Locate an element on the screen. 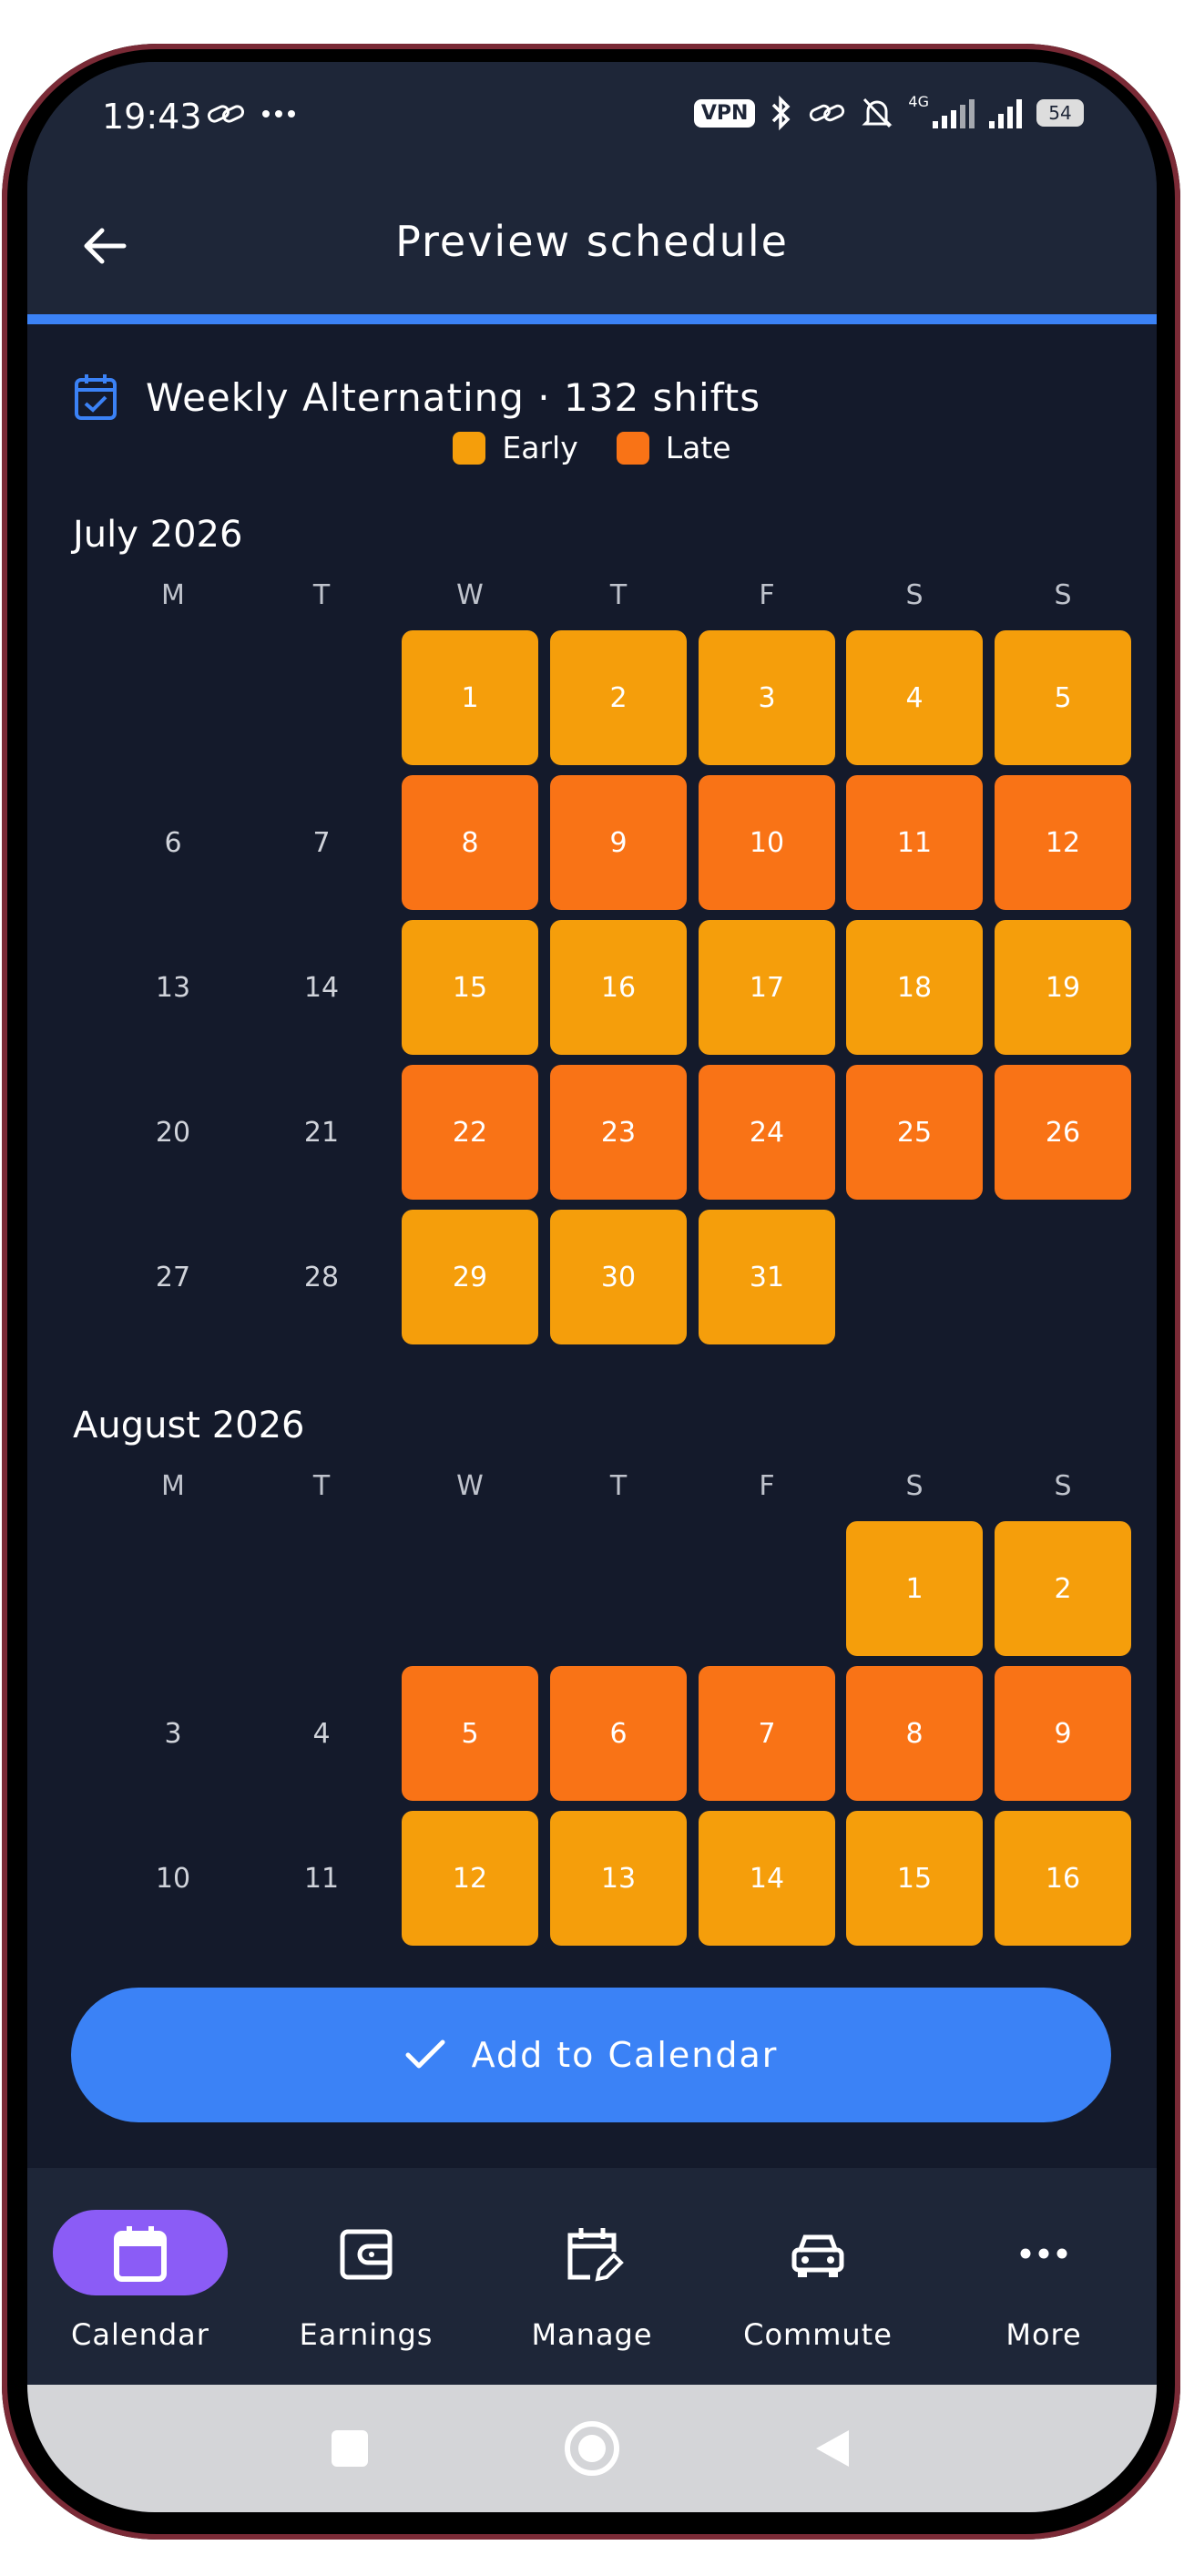  day-cell-late: 23 is located at coordinates (619, 1132).